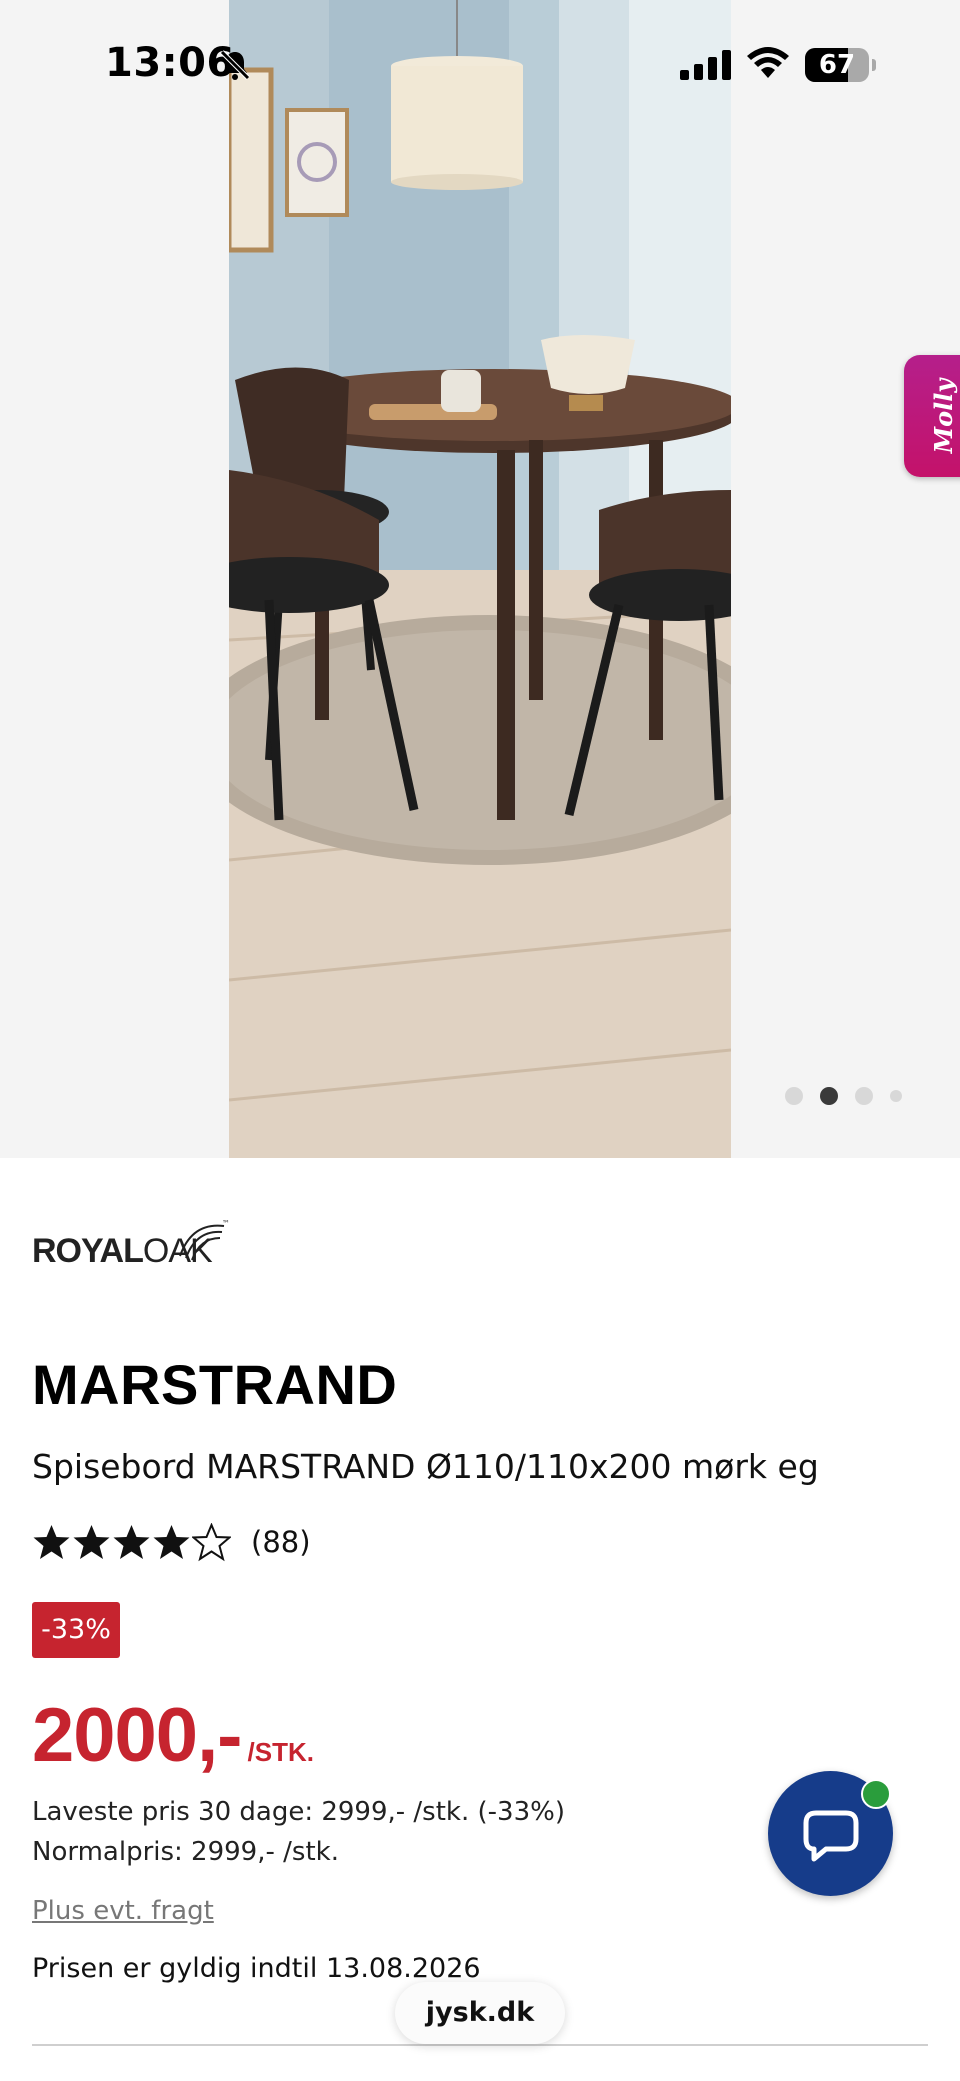 Image resolution: width=960 pixels, height=2081 pixels. Describe the element at coordinates (876, 1794) in the screenshot. I see `online-indicator` at that location.